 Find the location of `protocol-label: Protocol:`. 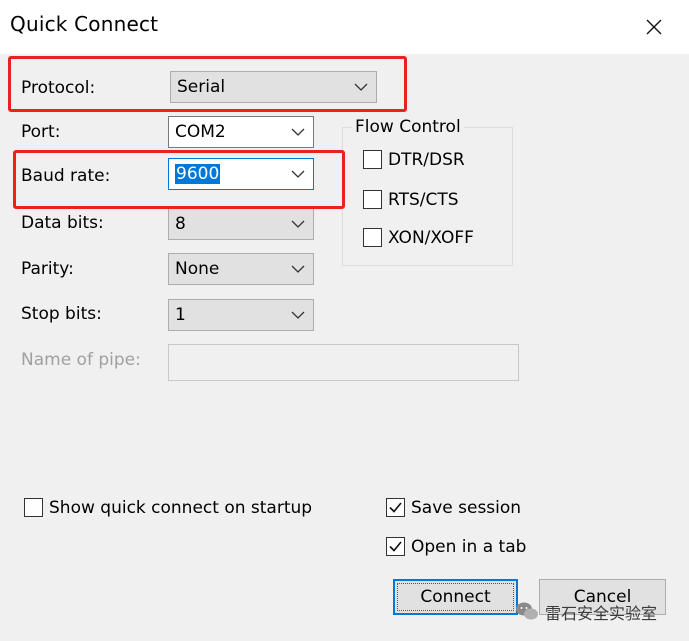

protocol-label: Protocol: is located at coordinates (58, 88).